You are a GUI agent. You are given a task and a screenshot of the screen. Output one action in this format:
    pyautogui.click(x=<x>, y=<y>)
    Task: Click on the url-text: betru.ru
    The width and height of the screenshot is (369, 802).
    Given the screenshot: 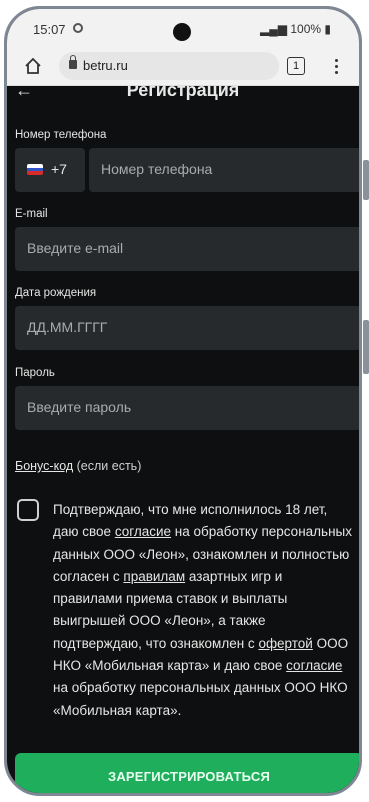 What is the action you would take?
    pyautogui.click(x=105, y=65)
    